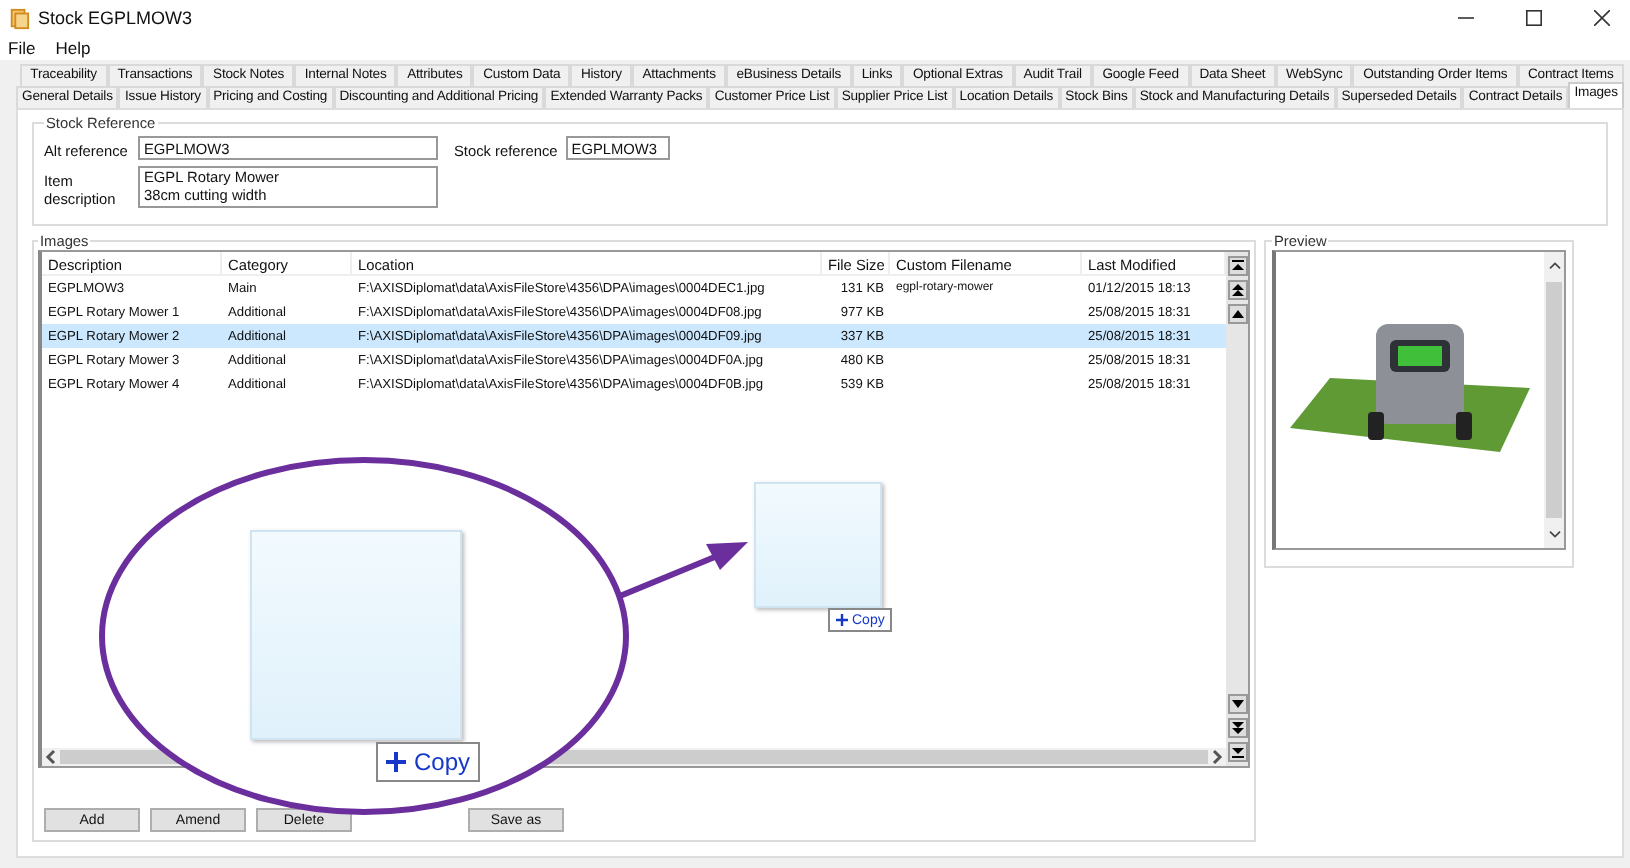 The height and width of the screenshot is (868, 1630). What do you see at coordinates (1237, 752) in the screenshot?
I see `move-bottom-icon` at bounding box center [1237, 752].